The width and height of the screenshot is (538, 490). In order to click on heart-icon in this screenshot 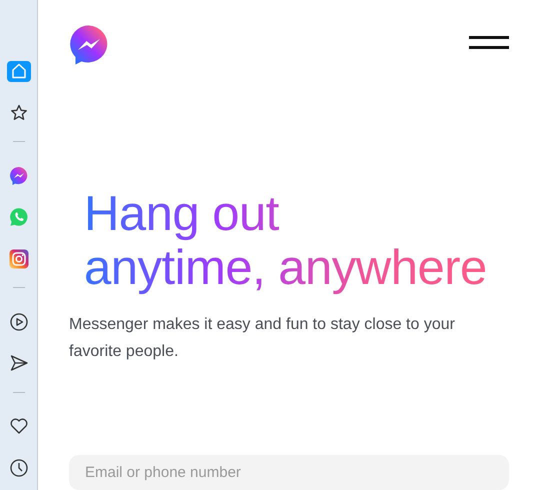, I will do `click(18, 426)`.